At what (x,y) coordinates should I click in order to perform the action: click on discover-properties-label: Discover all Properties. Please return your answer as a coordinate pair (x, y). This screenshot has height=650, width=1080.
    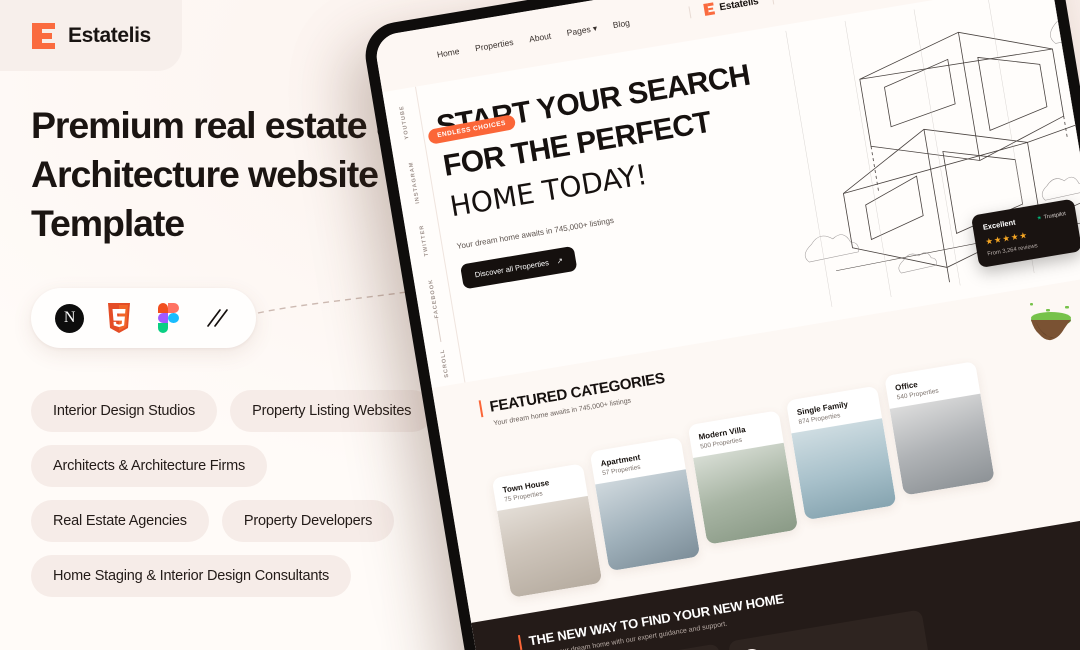
    Looking at the image, I should click on (512, 269).